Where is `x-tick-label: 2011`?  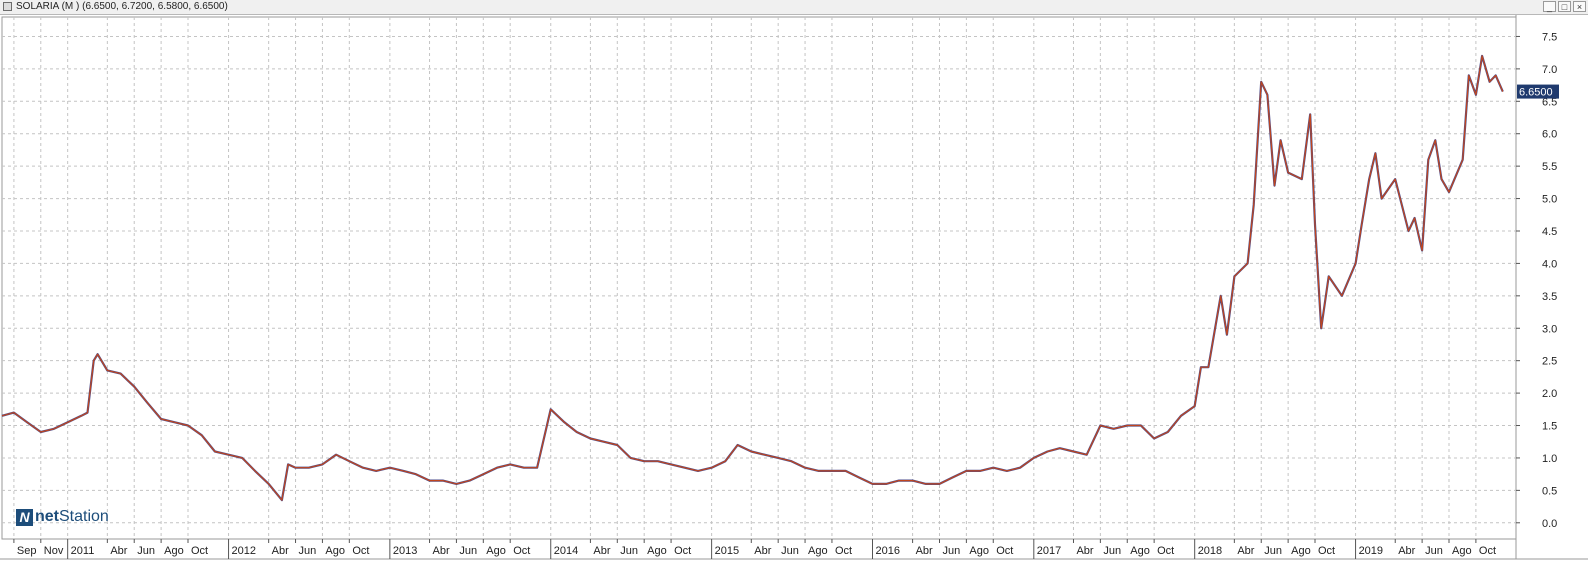 x-tick-label: 2011 is located at coordinates (83, 551).